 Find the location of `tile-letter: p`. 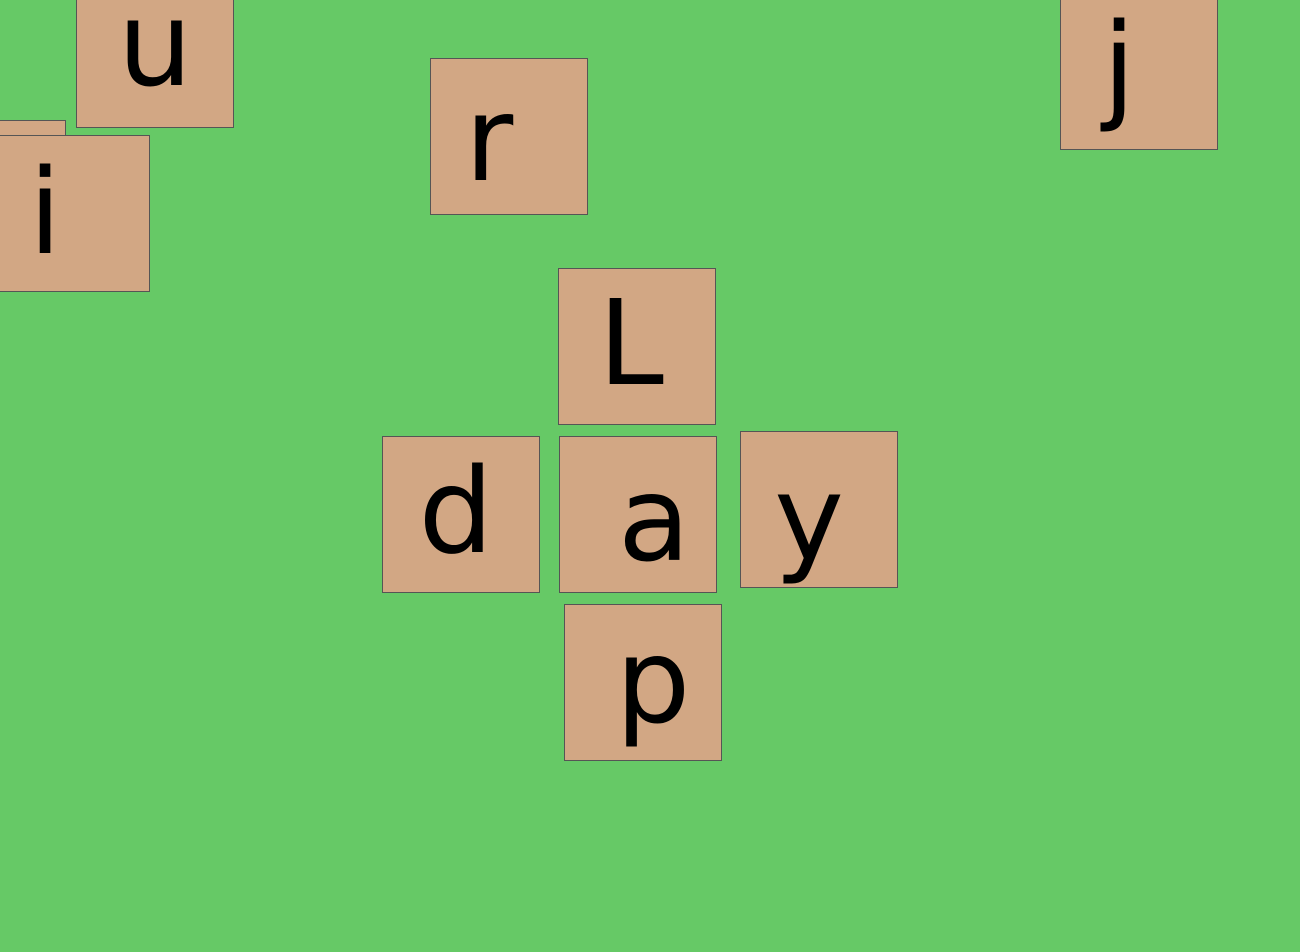

tile-letter: p is located at coordinates (653, 680).